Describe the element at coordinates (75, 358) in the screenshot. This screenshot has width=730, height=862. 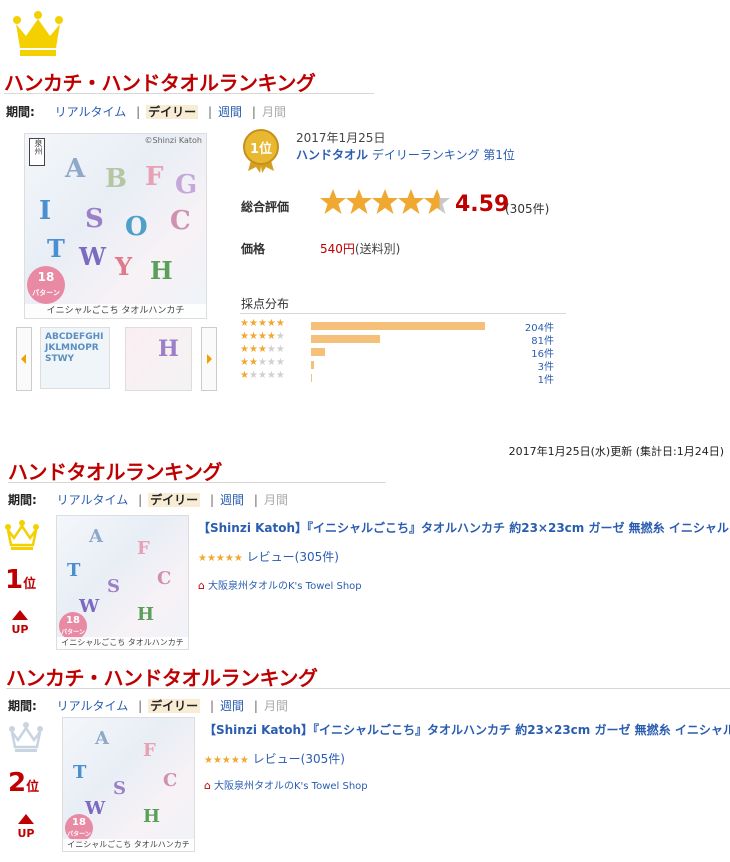
I see `thumbnail-letters: ABCDEFGHIJKLMNOPRSTWY` at that location.